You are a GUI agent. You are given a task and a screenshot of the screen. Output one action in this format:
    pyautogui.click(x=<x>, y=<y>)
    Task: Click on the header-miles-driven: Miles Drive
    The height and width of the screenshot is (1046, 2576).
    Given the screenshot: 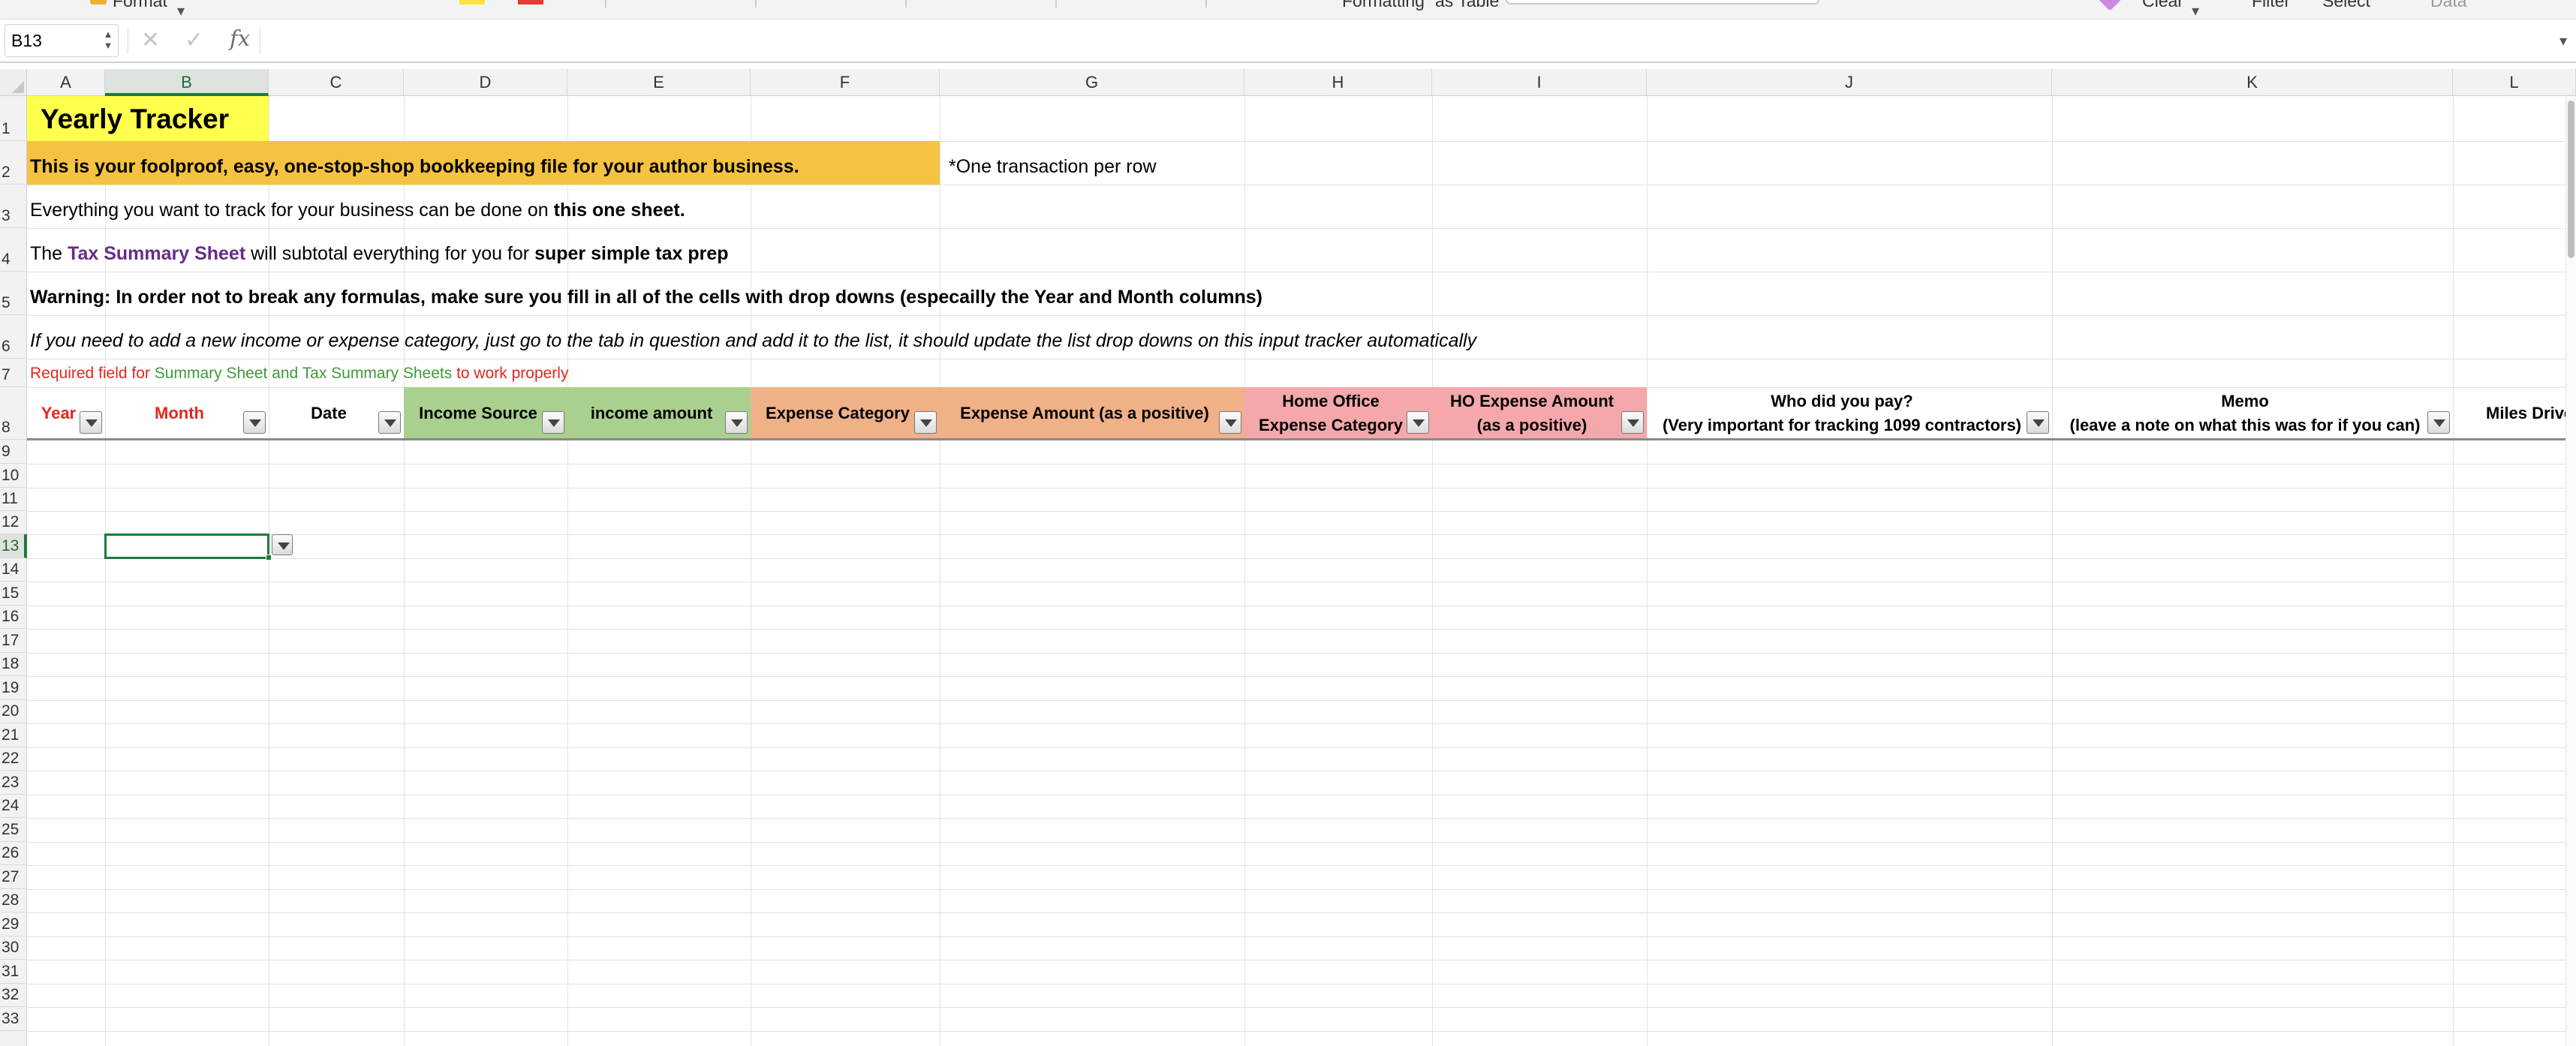 What is the action you would take?
    pyautogui.click(x=2530, y=413)
    